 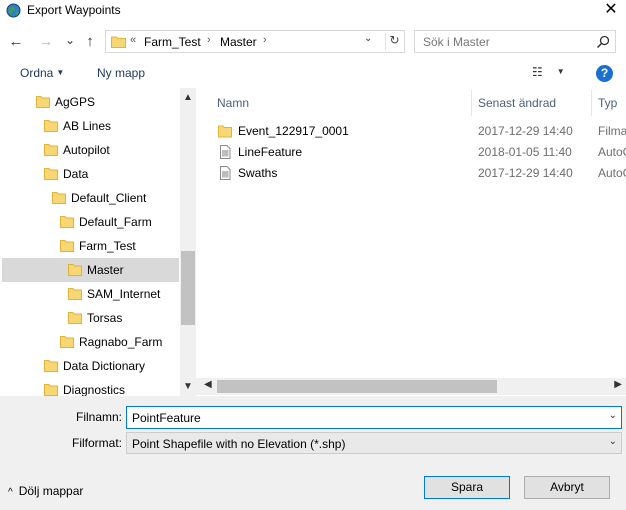 I want to click on file-row: LineFeature 2018-01-05 11:40 AutoC, so click(x=420, y=152).